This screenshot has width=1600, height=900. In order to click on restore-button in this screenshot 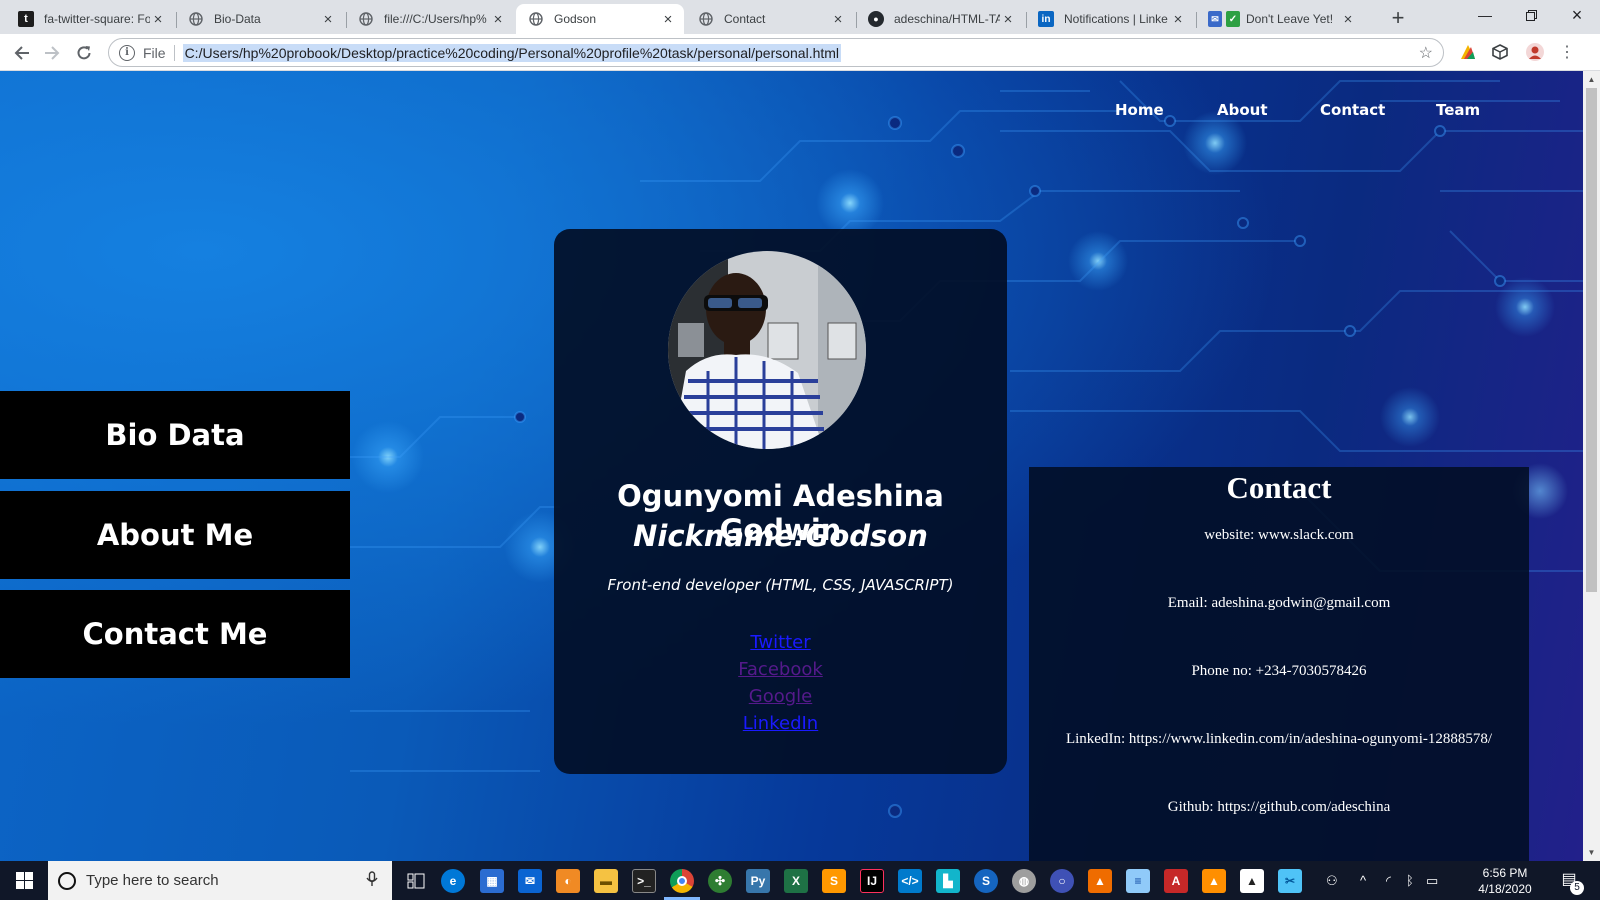, I will do `click(1531, 15)`.